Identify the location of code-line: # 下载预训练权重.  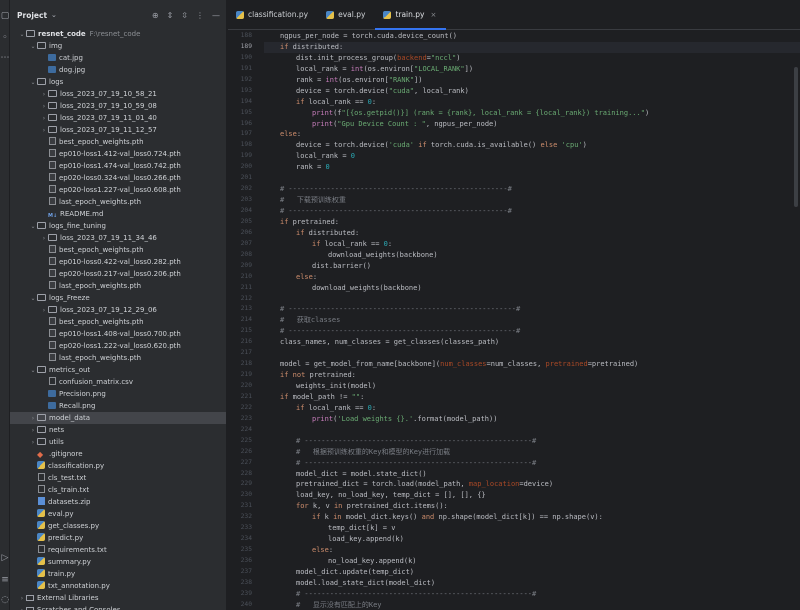
(532, 200).